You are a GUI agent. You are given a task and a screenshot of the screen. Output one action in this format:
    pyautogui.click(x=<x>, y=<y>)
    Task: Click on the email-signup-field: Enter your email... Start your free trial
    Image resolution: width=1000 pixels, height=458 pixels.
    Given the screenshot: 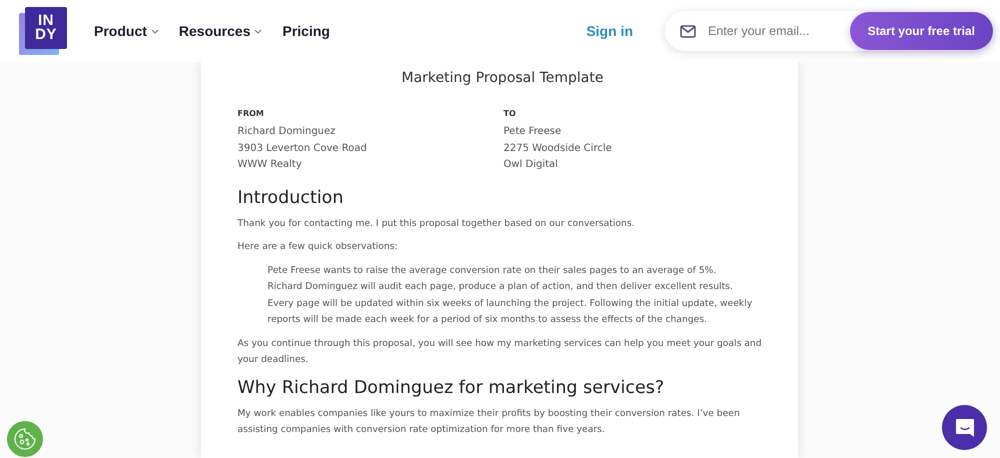 What is the action you would take?
    pyautogui.click(x=829, y=31)
    